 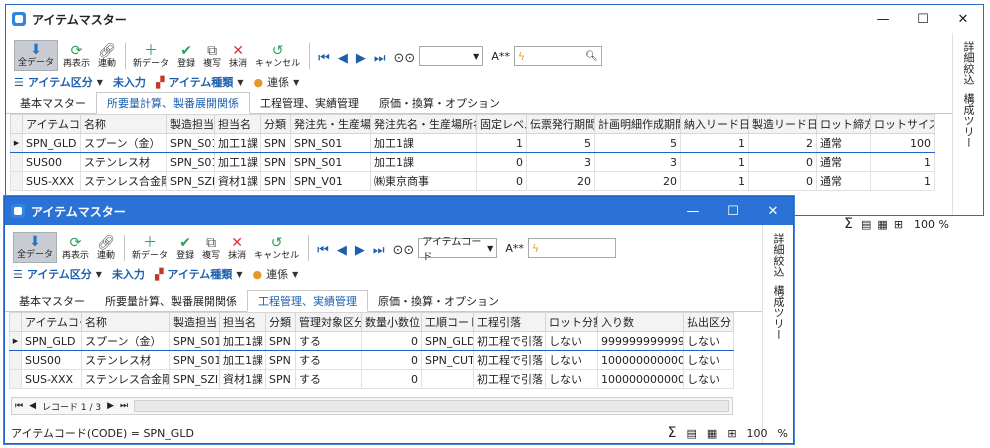 I want to click on search-input: ϟ, so click(x=571, y=248).